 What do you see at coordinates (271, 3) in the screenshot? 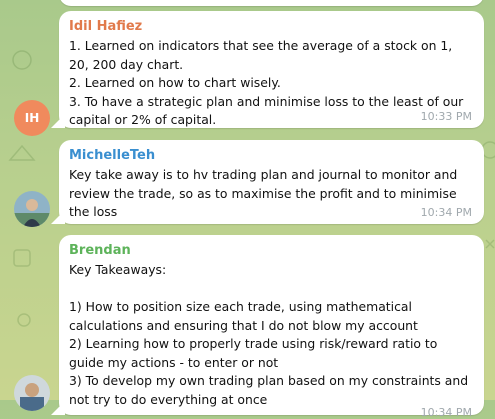
I see `previous-message-fragment` at bounding box center [271, 3].